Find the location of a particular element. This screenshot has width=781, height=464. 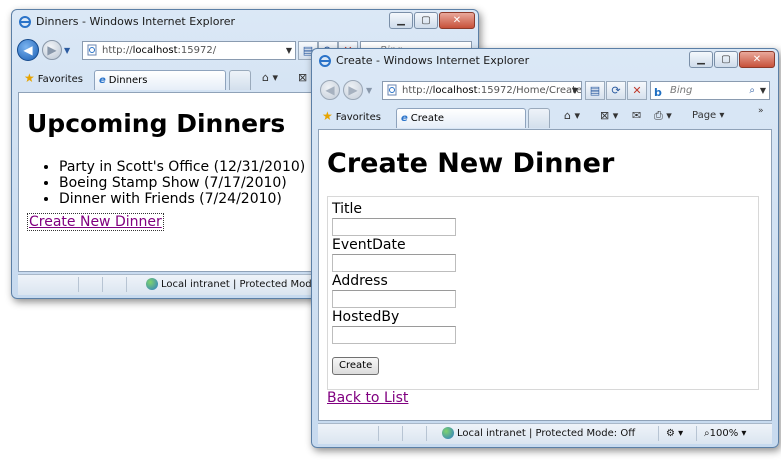

status-text: Local intranet | Protected Mode: Off is located at coordinates (546, 433).